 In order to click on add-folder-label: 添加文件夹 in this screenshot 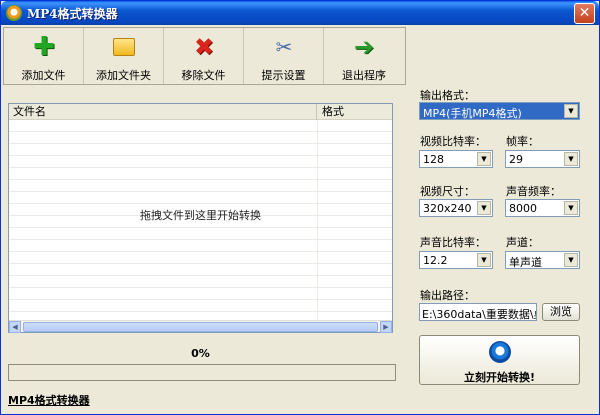, I will do `click(123, 75)`.